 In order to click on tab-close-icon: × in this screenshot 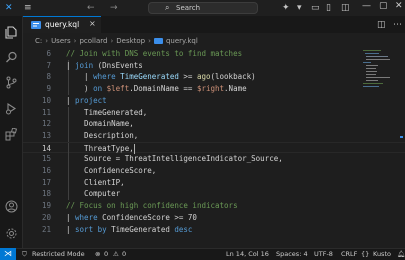, I will do `click(92, 23)`.